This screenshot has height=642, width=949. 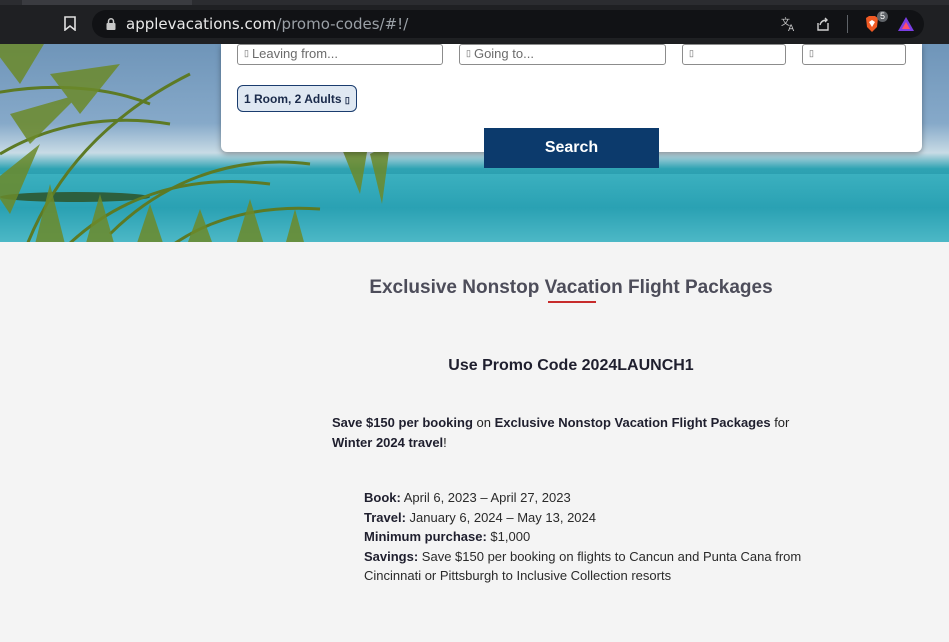 I want to click on detail-row-minimum-purchase: Minimum purchase: $1,000, so click(x=589, y=537).